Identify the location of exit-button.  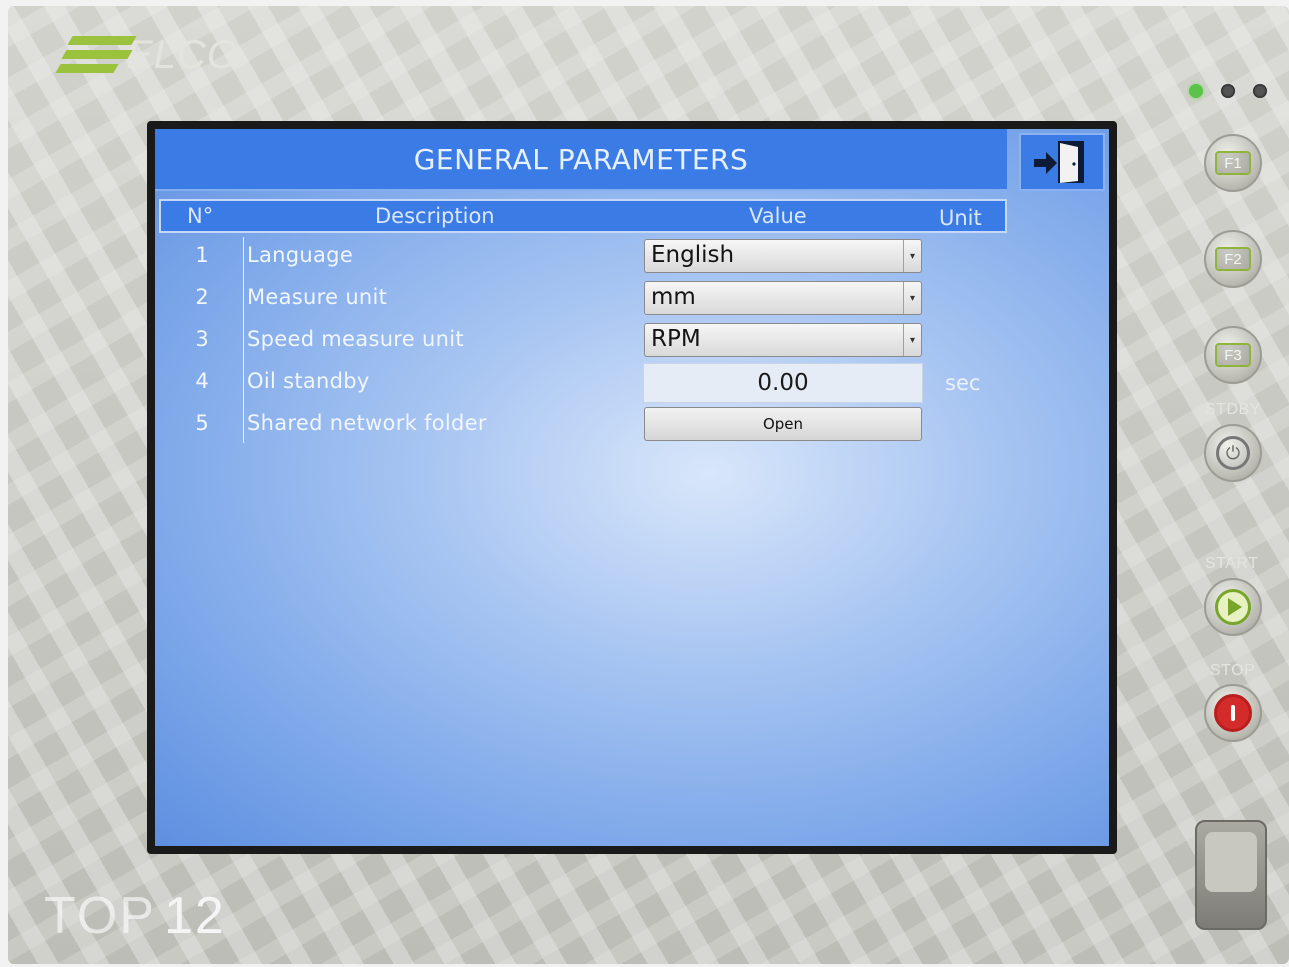
(1062, 162).